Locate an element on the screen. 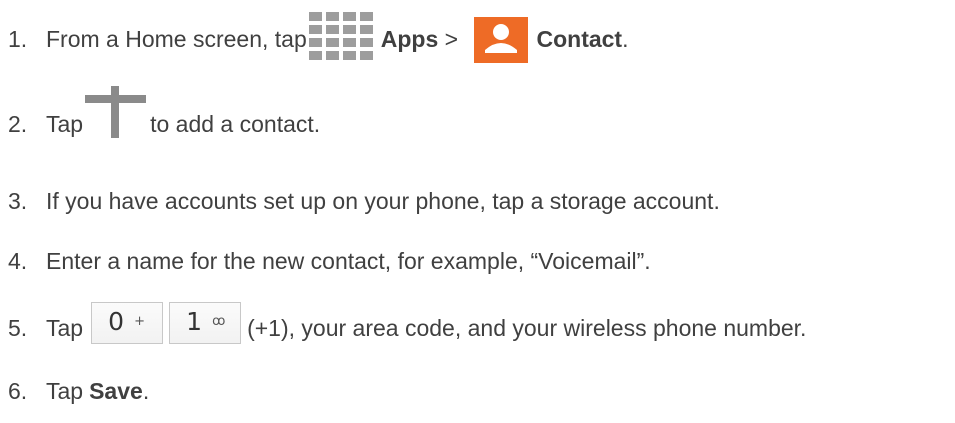 The height and width of the screenshot is (423, 955). step-number: 5. is located at coordinates (18, 328).